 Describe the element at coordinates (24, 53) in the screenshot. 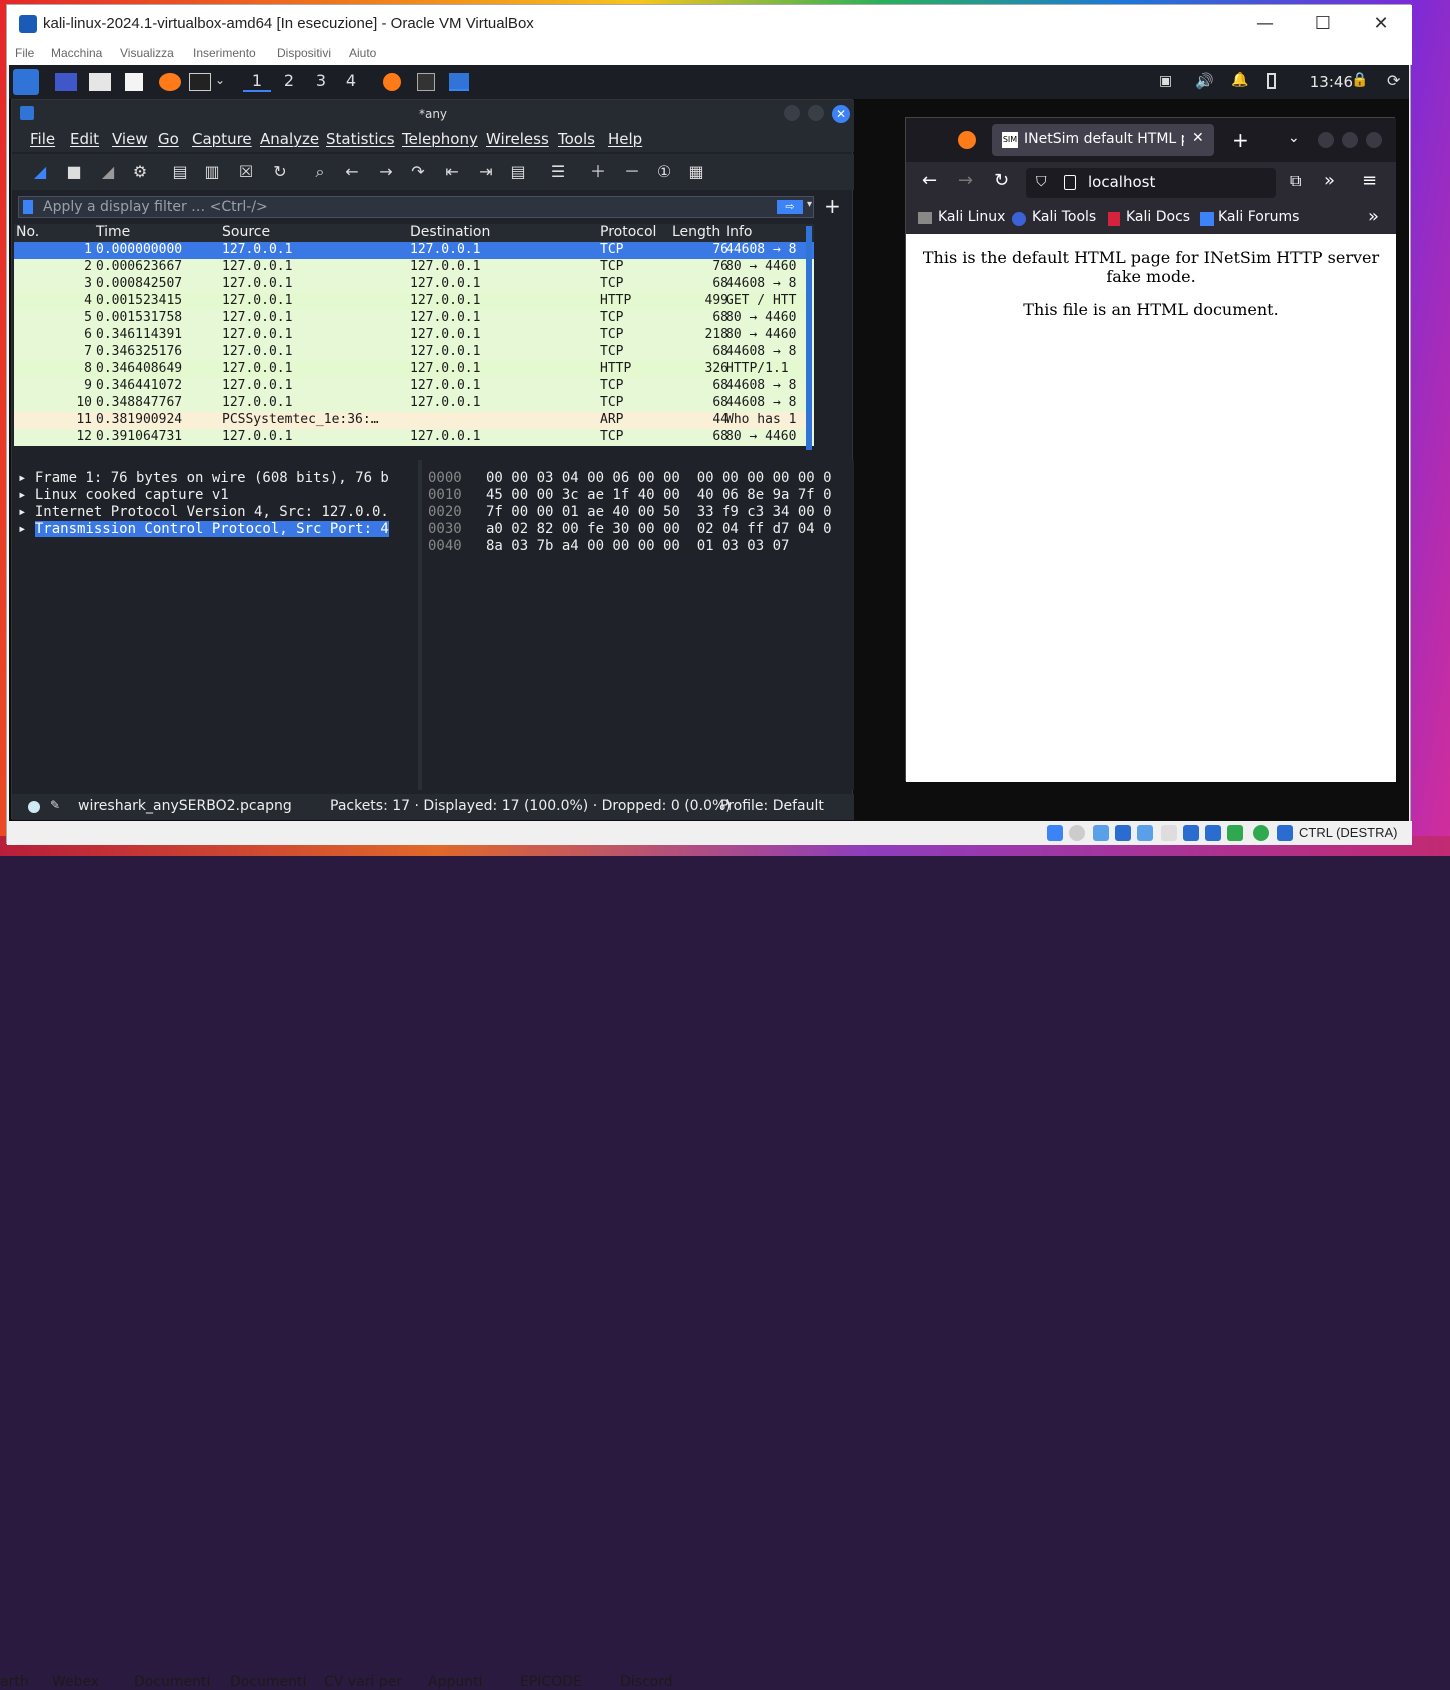

I see `vbox-menu-file: File` at that location.